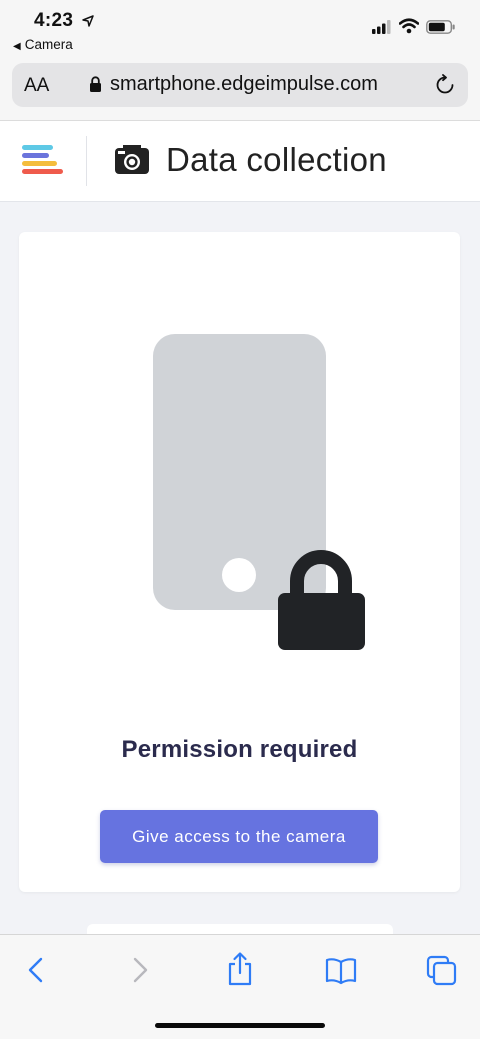  What do you see at coordinates (48, 44) in the screenshot?
I see `back-app-label: Camera` at bounding box center [48, 44].